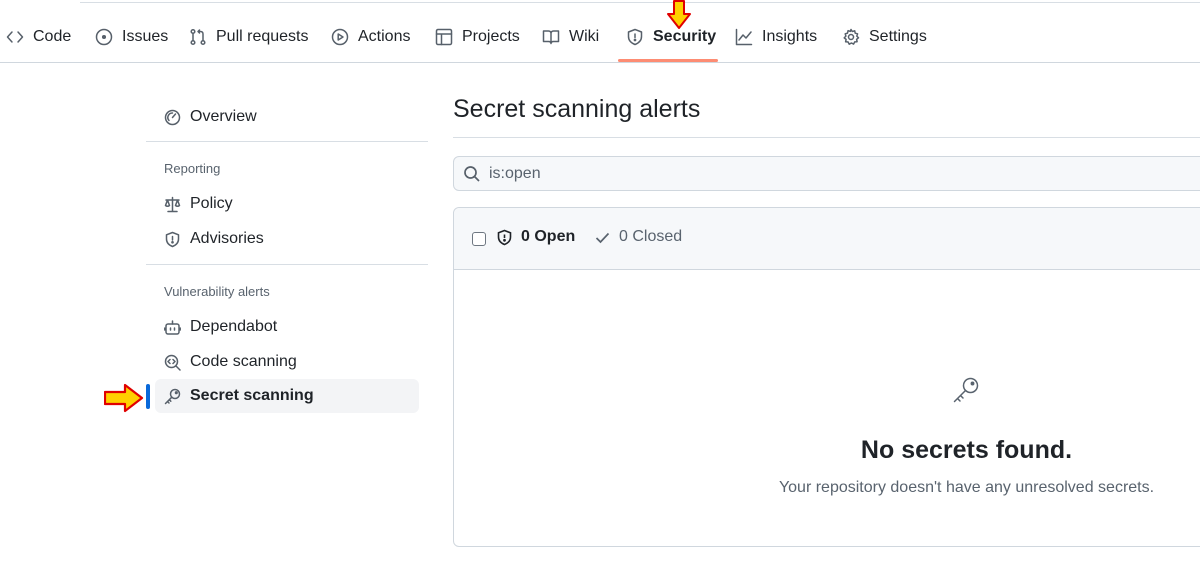  Describe the element at coordinates (287, 239) in the screenshot. I see `sidebar-item-advisories: Advisories` at that location.